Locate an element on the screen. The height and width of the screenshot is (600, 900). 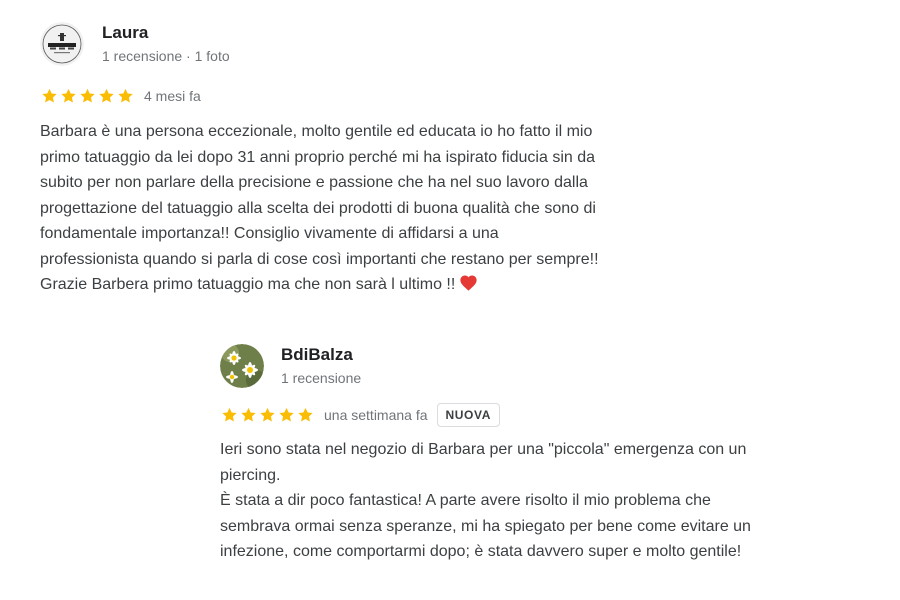
review-date: 4 mesi fa is located at coordinates (172, 96).